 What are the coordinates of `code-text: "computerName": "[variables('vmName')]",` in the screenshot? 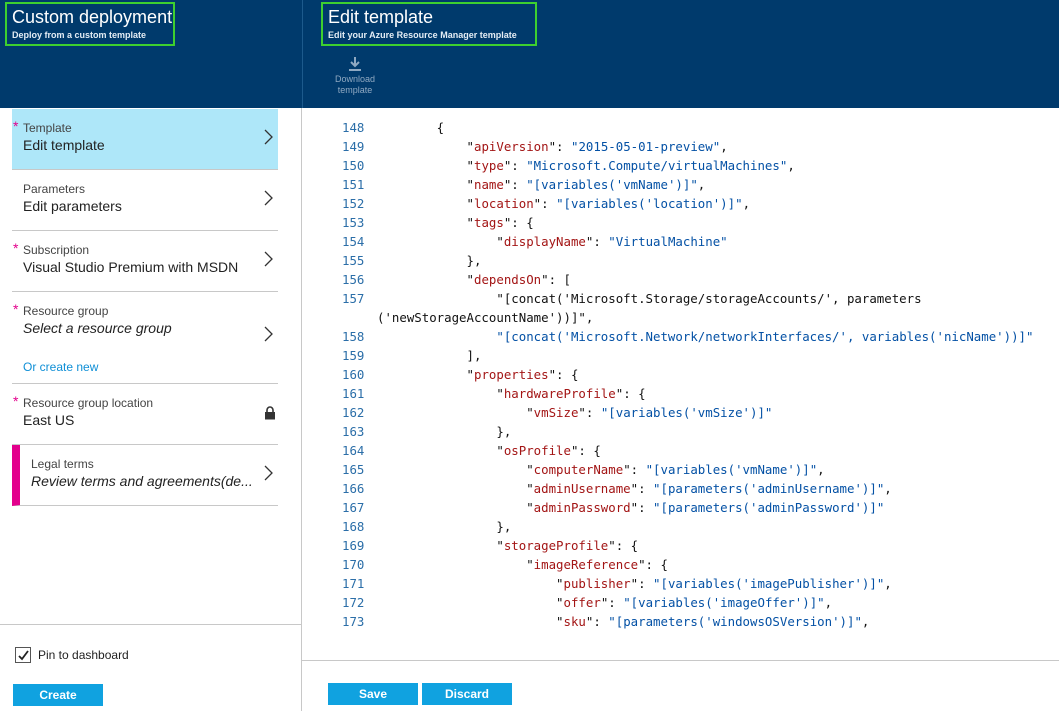 It's located at (601, 469).